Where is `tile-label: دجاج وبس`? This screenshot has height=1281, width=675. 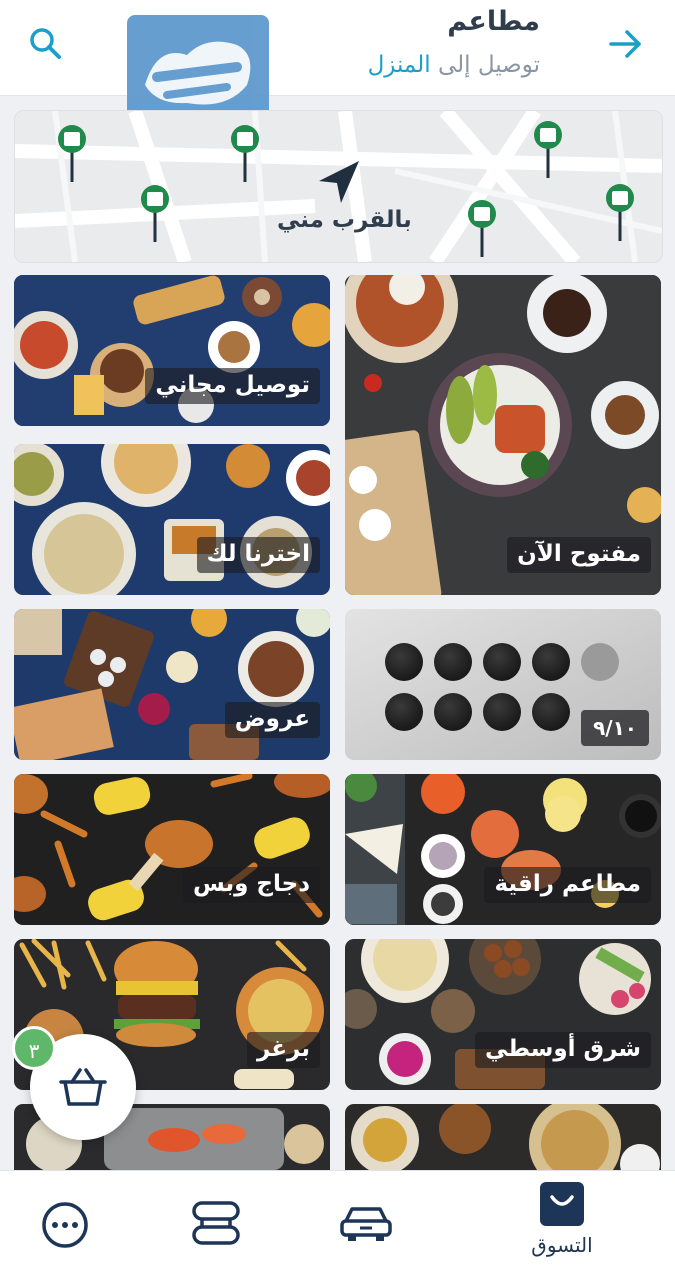
tile-label: دجاج وبس is located at coordinates (251, 885).